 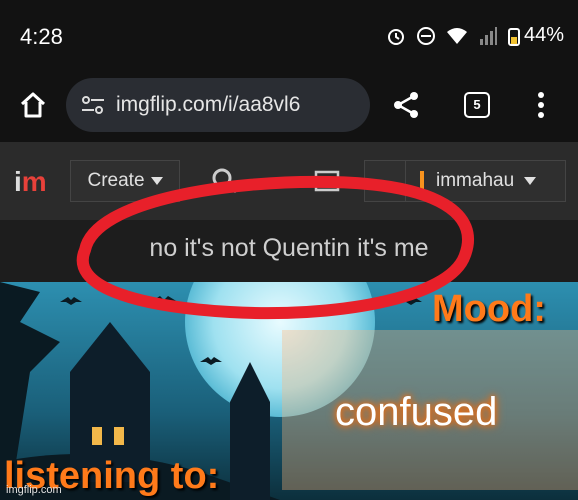 What do you see at coordinates (477, 105) in the screenshot?
I see `tabs-icon: 5` at bounding box center [477, 105].